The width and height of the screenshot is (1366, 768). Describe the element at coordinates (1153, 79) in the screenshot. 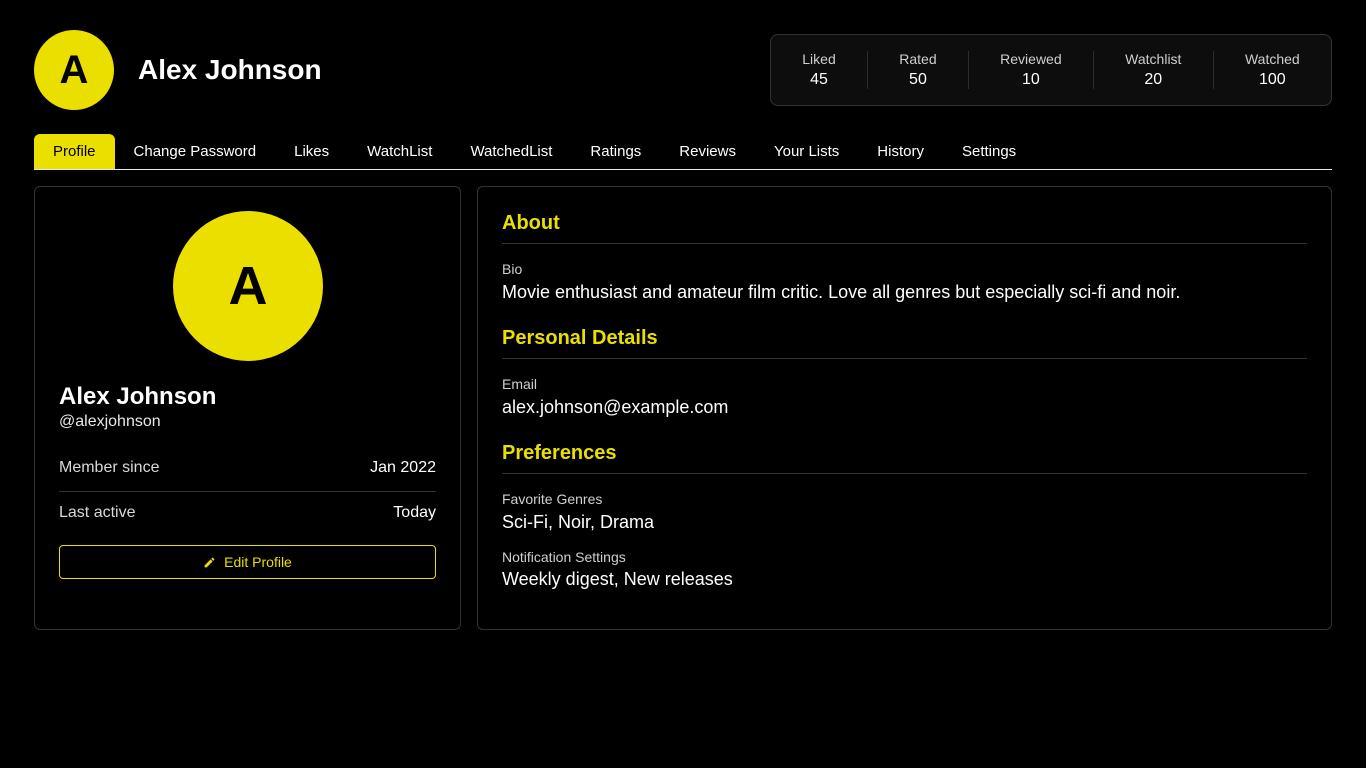

I see `stat-value: 20` at that location.